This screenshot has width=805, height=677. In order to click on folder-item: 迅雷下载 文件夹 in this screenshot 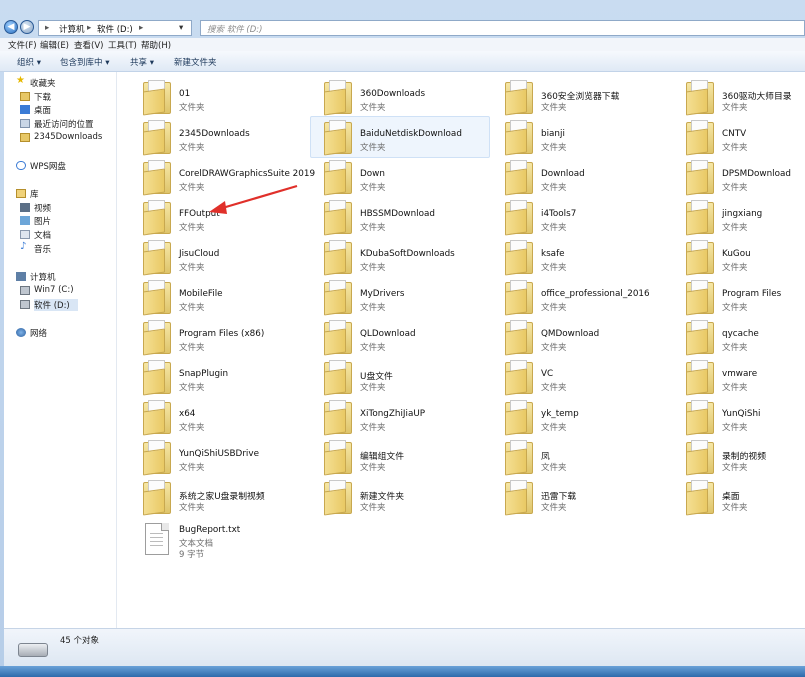, I will do `click(579, 498)`.